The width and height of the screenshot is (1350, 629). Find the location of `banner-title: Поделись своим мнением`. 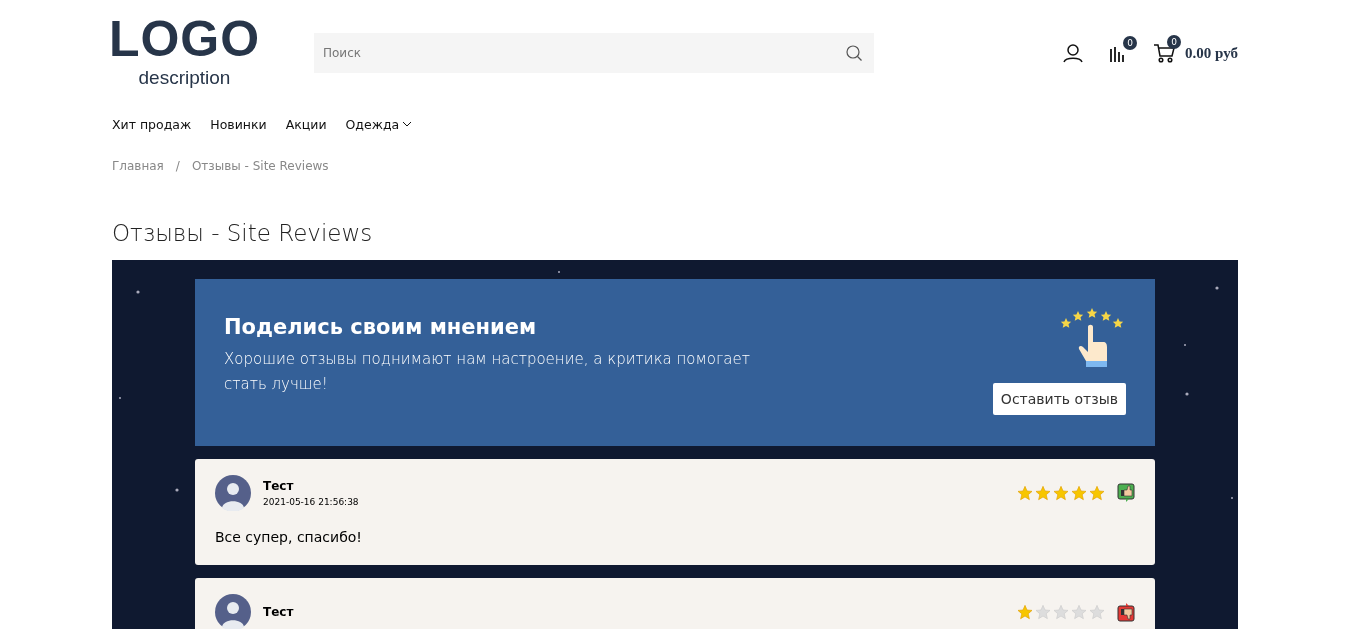

banner-title: Поделись своим мнением is located at coordinates (381, 327).